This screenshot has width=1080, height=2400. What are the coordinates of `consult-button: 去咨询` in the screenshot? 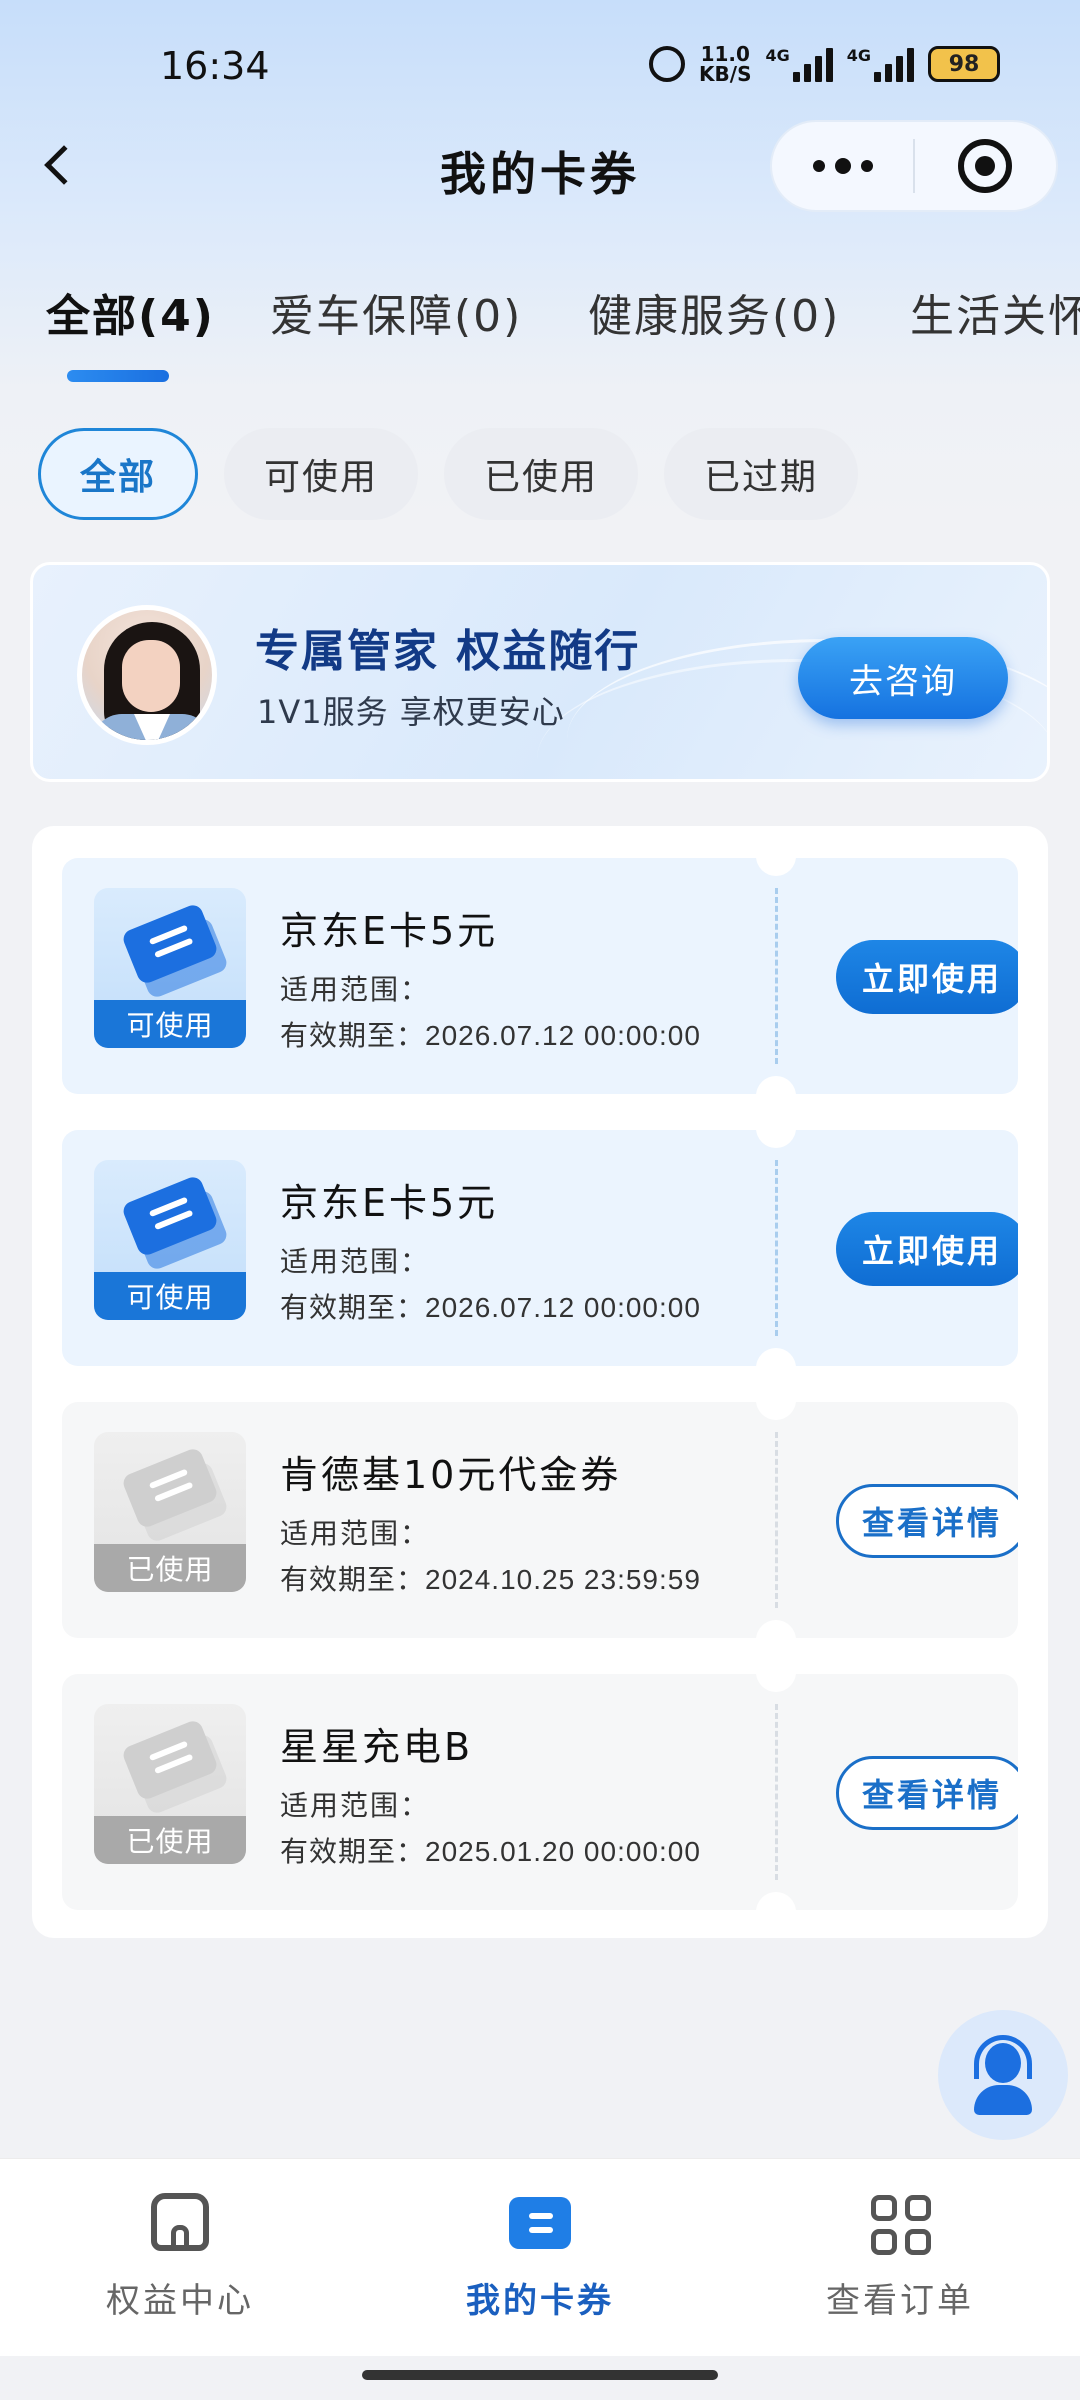 It's located at (903, 678).